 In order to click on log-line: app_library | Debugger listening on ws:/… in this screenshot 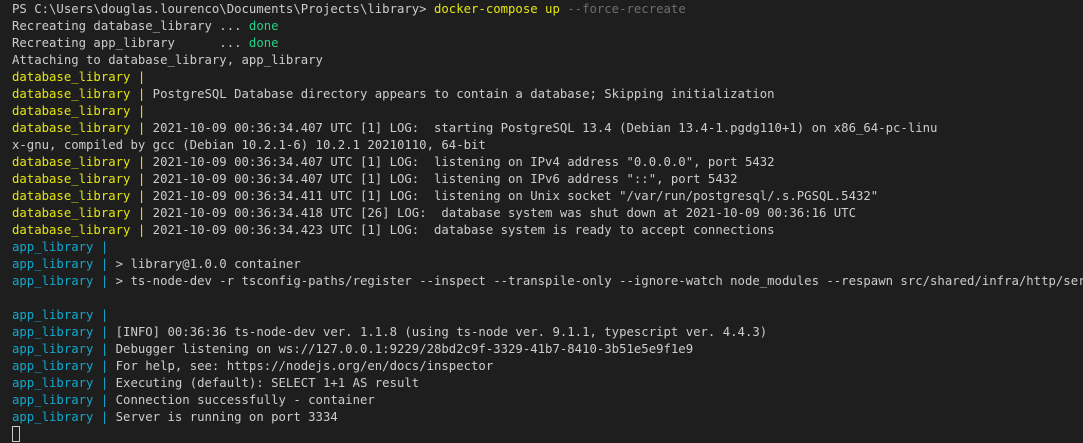, I will do `click(547, 349)`.